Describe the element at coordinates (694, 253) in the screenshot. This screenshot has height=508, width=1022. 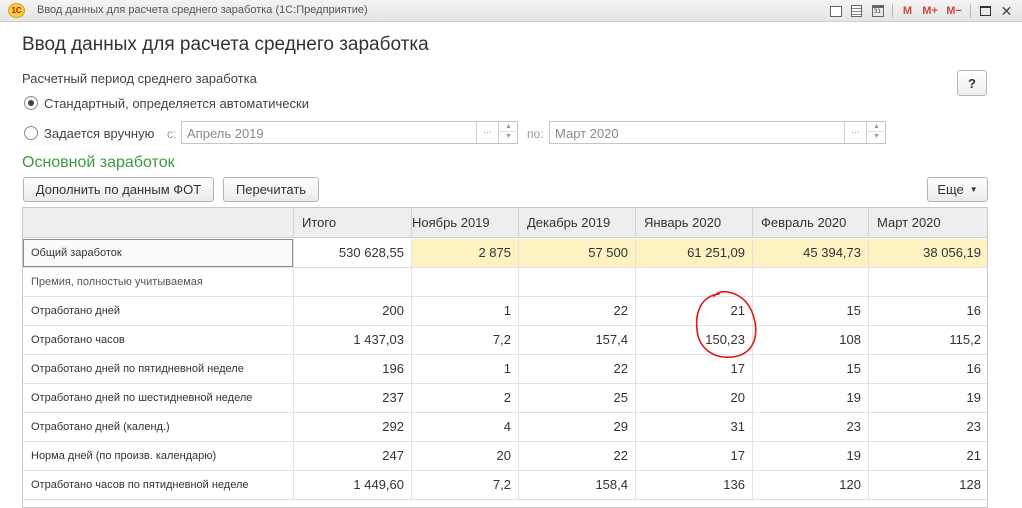
I see `month-cell: 61 251,09` at that location.